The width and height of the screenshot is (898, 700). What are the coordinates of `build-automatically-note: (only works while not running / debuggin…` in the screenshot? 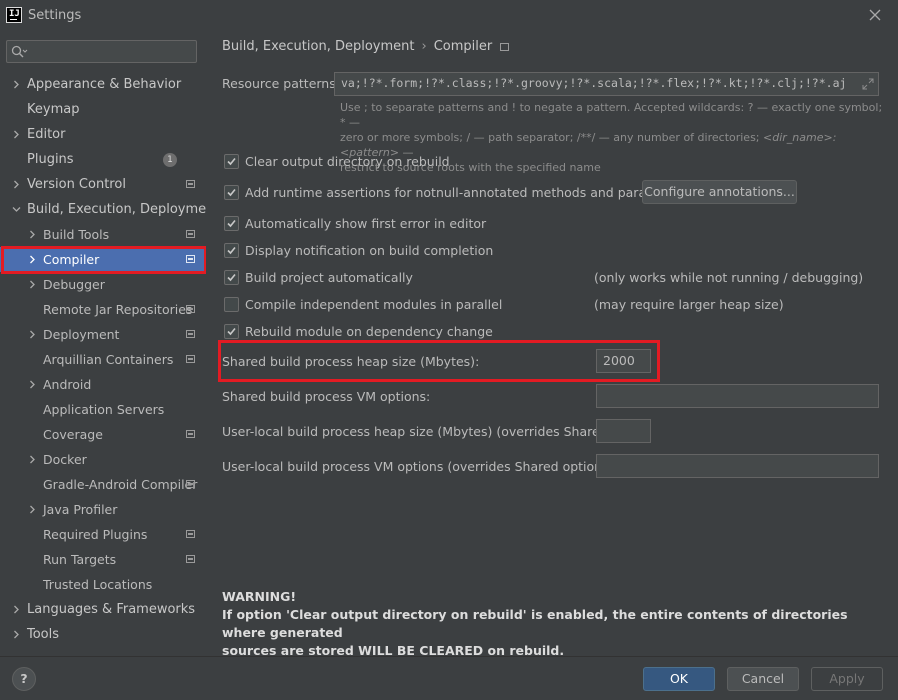 It's located at (729, 277).